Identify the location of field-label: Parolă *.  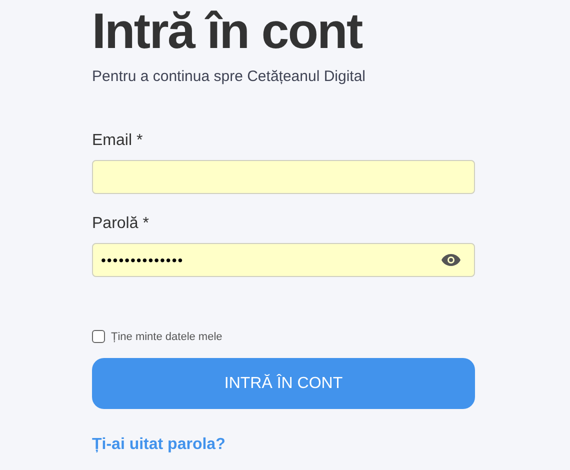
(121, 224).